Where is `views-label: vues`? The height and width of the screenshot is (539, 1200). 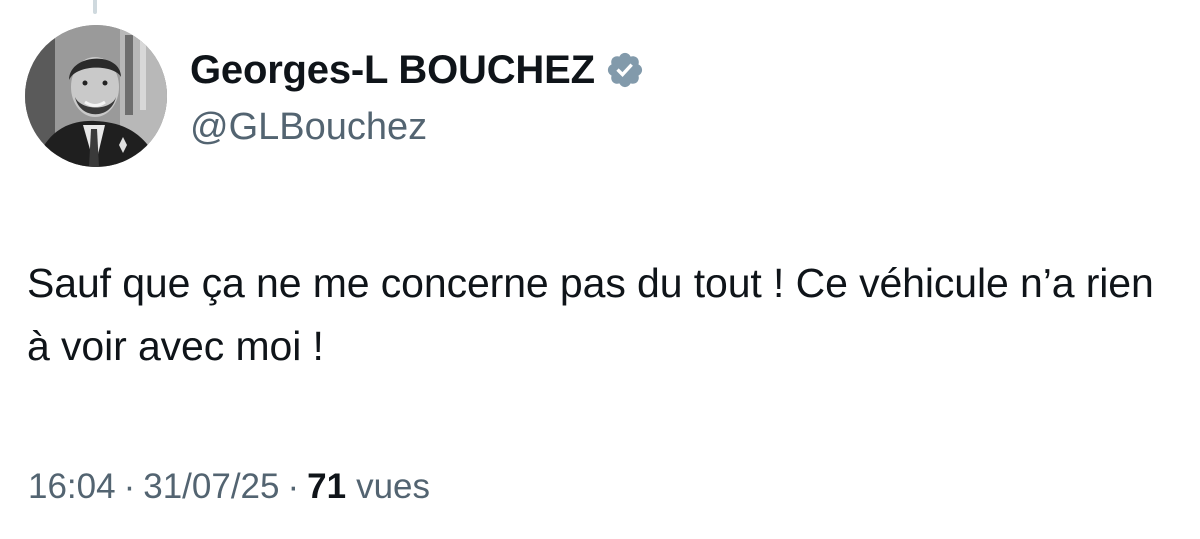 views-label: vues is located at coordinates (393, 486).